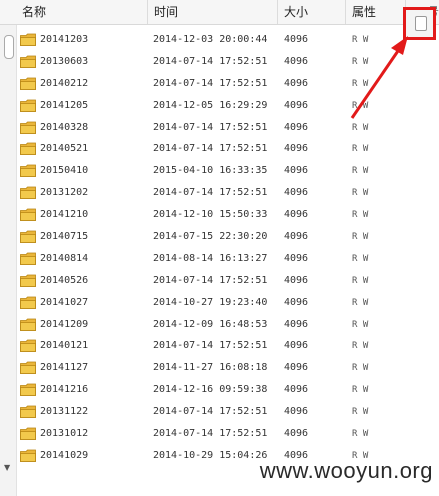 This screenshot has width=439, height=496. I want to click on column-header-attributes: 属性, so click(376, 12).